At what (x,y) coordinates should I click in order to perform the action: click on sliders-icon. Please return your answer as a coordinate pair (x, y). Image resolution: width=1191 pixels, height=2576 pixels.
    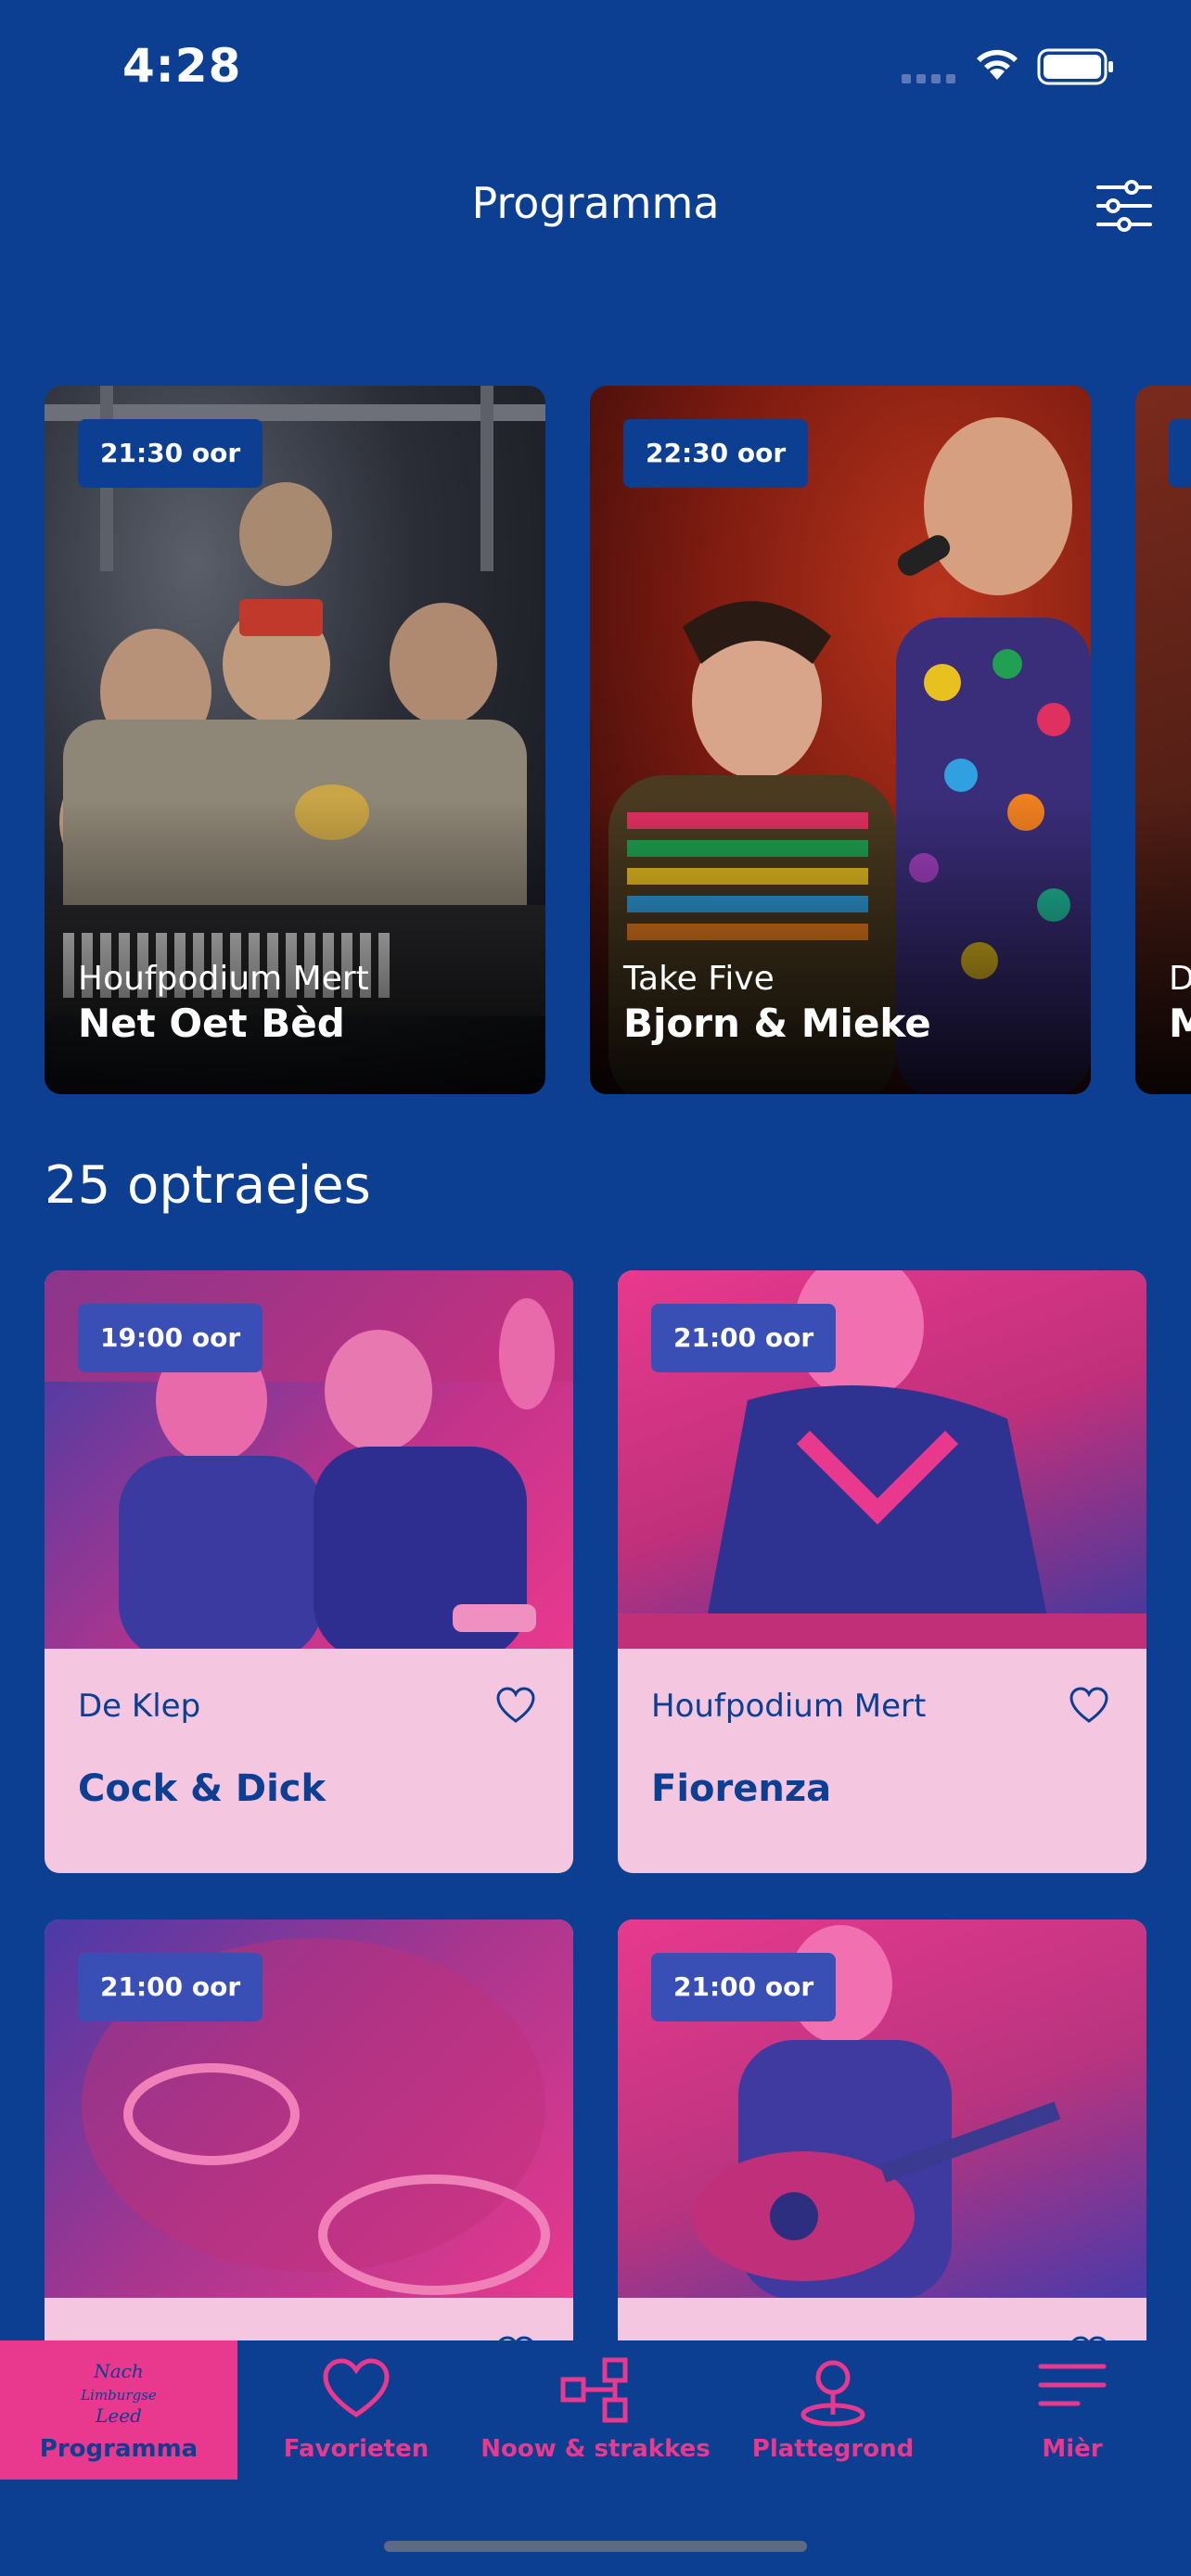
    Looking at the image, I should click on (1124, 206).